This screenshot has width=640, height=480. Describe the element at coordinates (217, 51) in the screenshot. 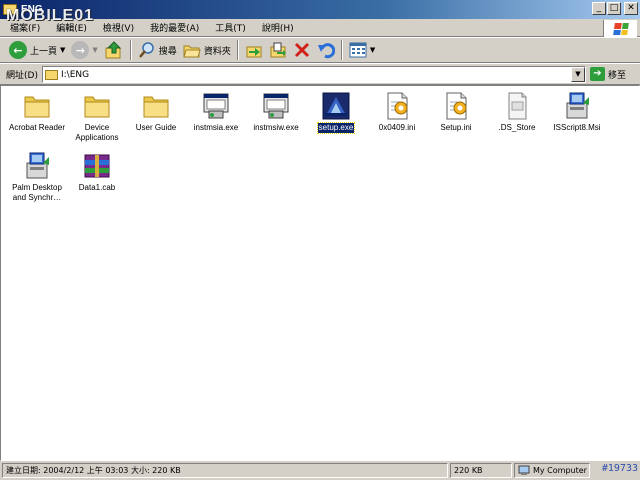

I see `folders-label: 資料夾` at that location.